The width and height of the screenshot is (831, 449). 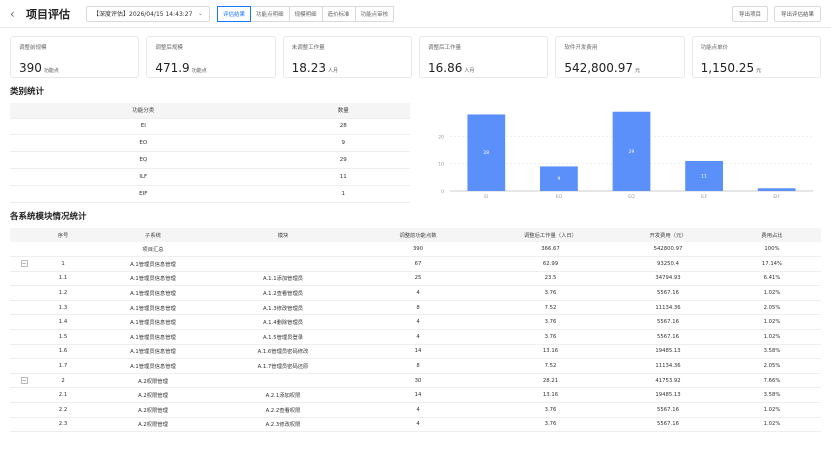 I want to click on bar-value-label: 28, so click(x=486, y=153).